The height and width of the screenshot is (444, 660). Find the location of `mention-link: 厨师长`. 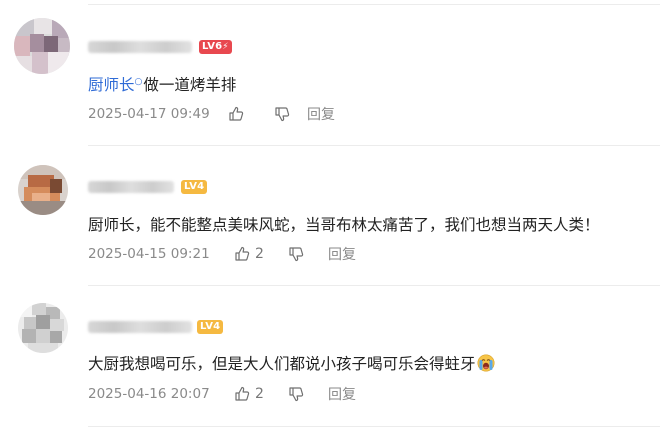

mention-link: 厨师长 is located at coordinates (111, 85).